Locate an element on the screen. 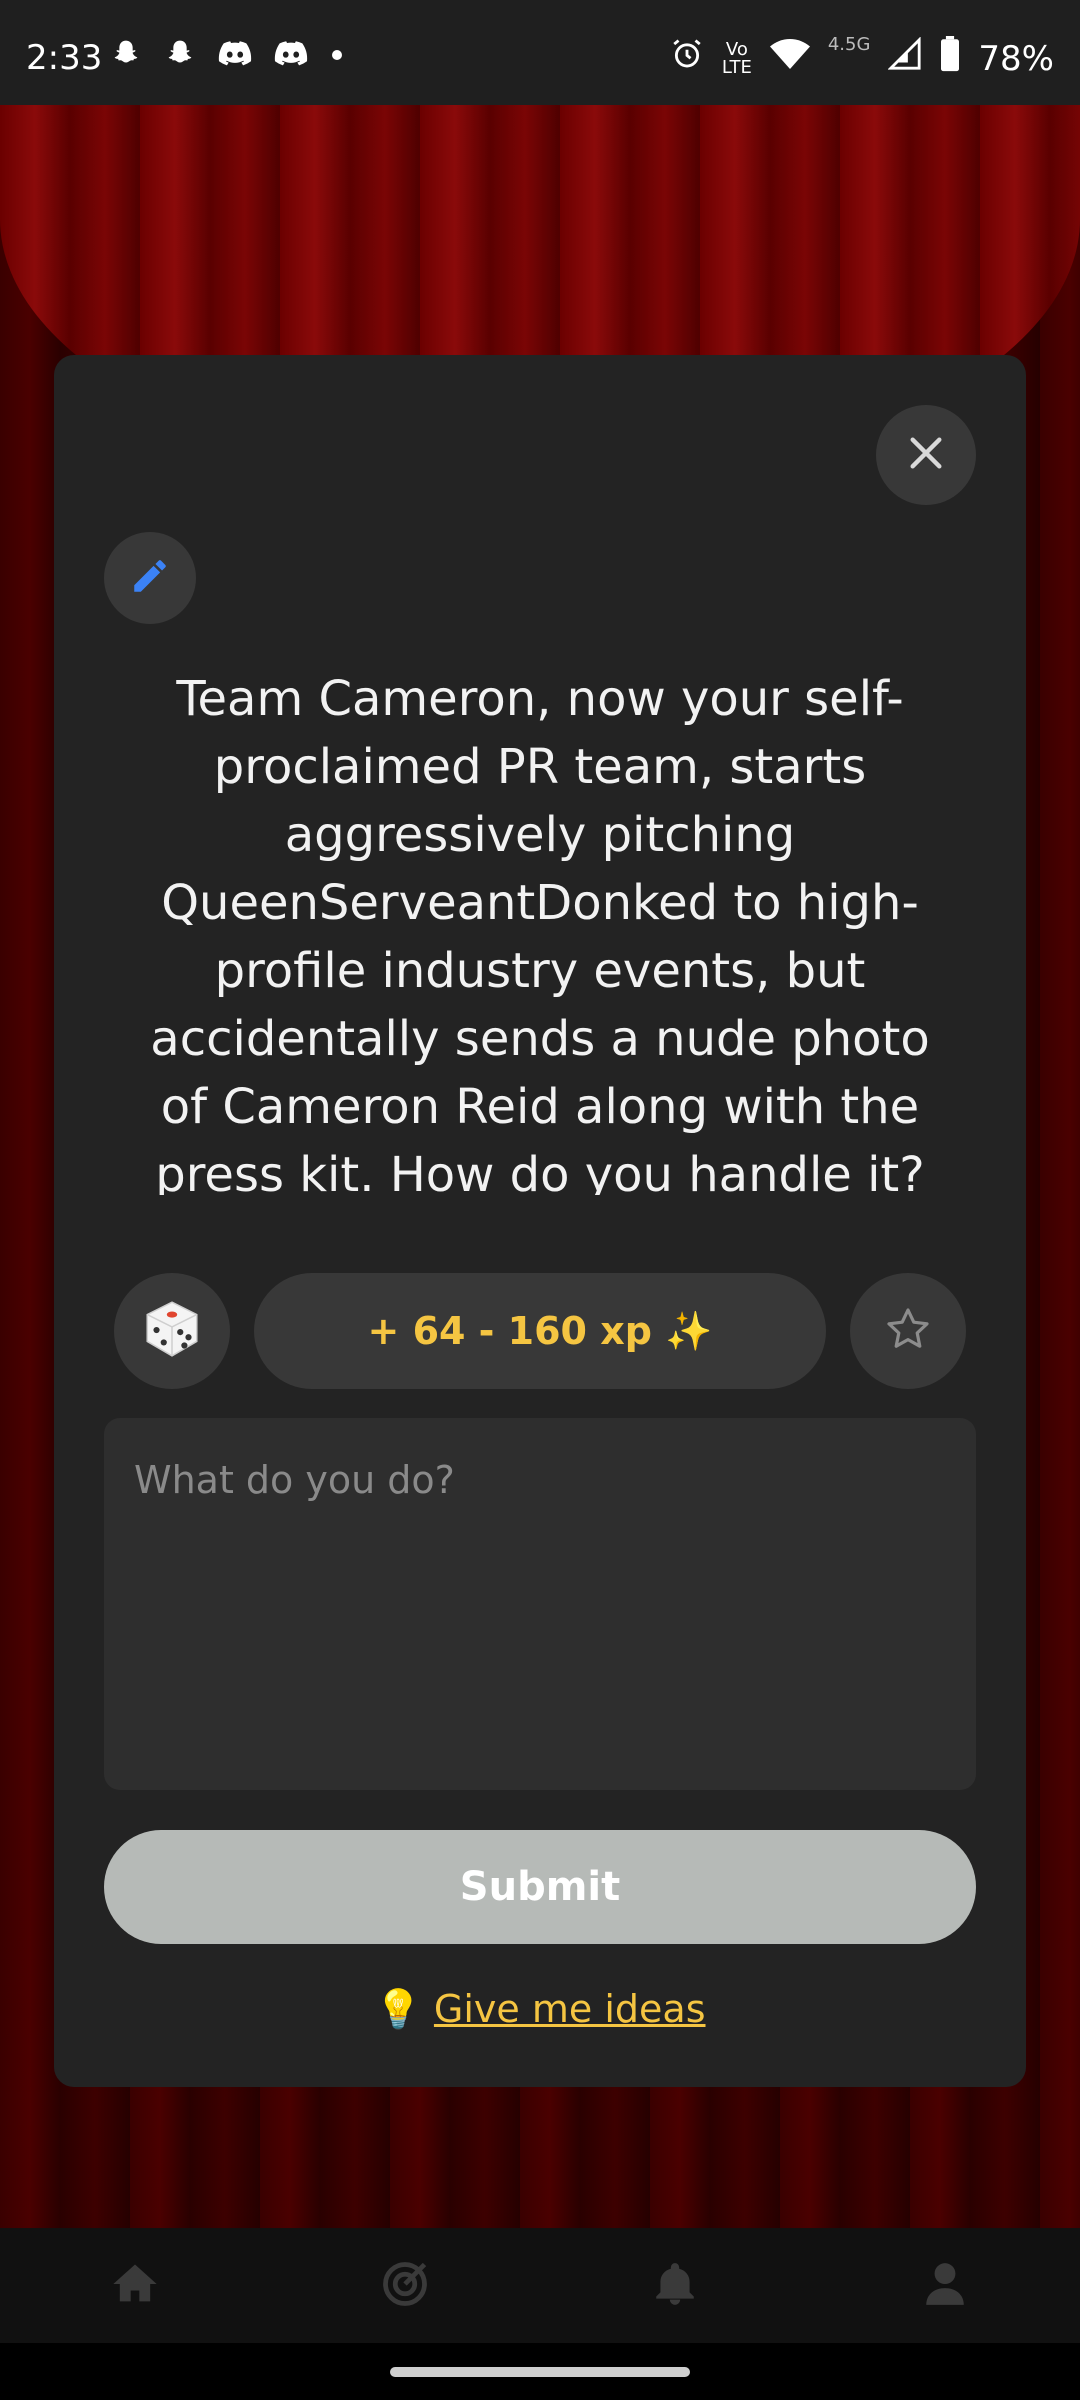 The height and width of the screenshot is (2400, 1080). favorite-button is located at coordinates (908, 1331).